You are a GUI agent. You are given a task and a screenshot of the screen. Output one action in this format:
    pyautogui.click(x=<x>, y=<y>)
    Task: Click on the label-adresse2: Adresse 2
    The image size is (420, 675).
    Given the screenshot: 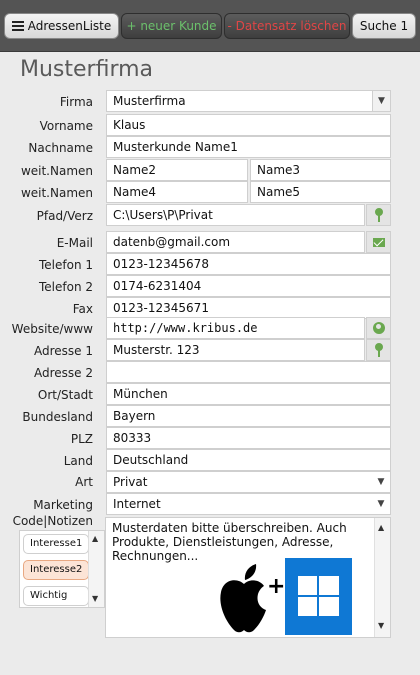 What is the action you would take?
    pyautogui.click(x=63, y=373)
    